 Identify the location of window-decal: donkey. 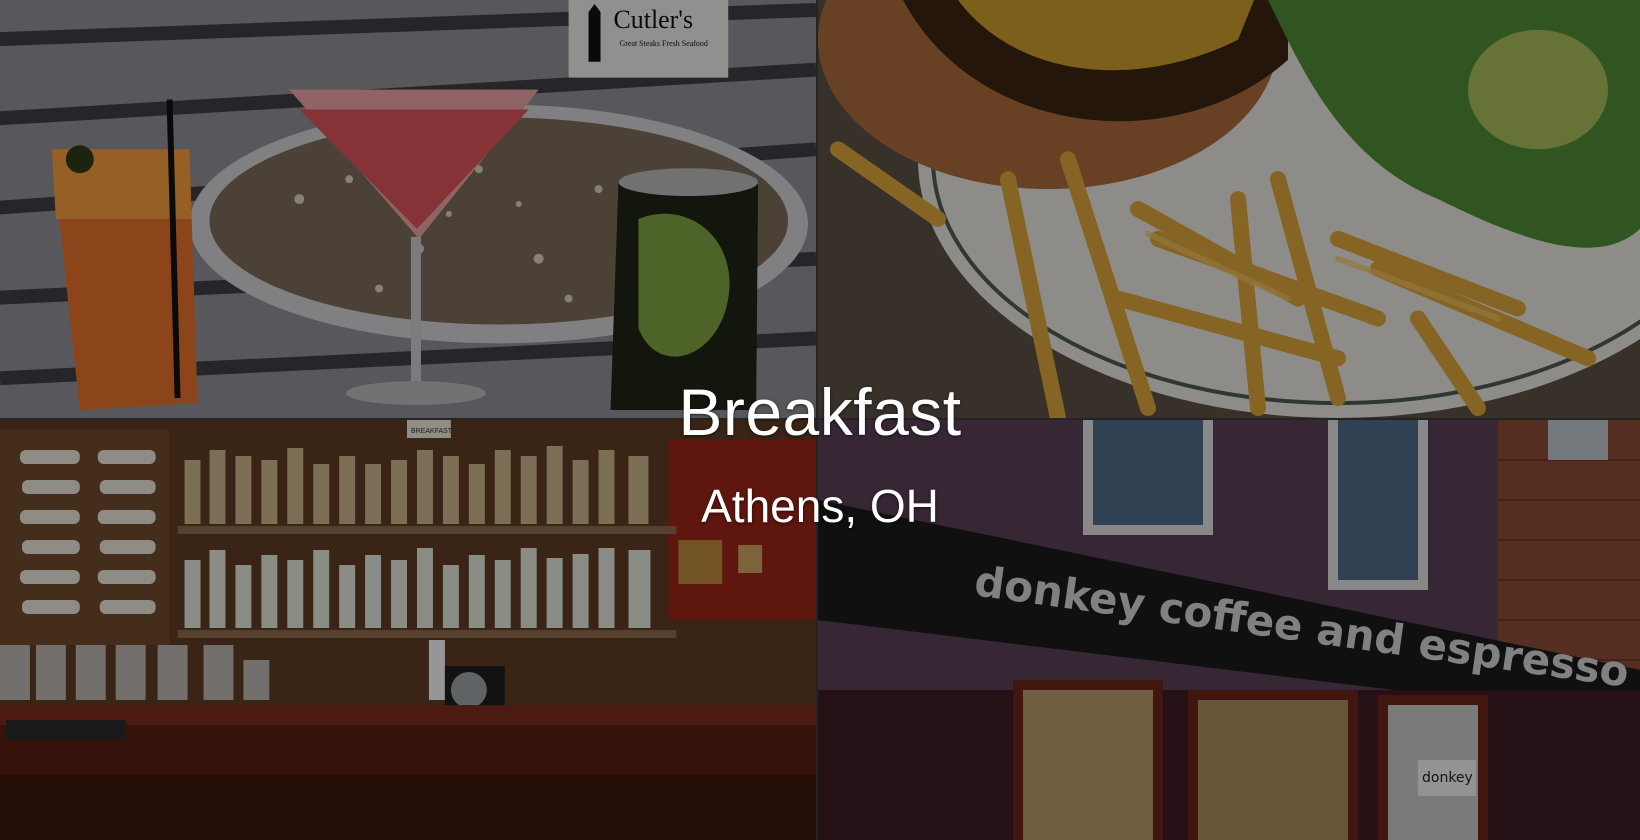
(1447, 778).